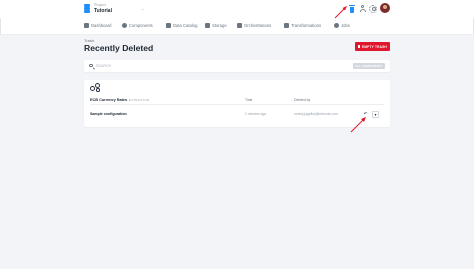 This screenshot has width=474, height=269. What do you see at coordinates (385, 8) in the screenshot?
I see `avatar` at bounding box center [385, 8].